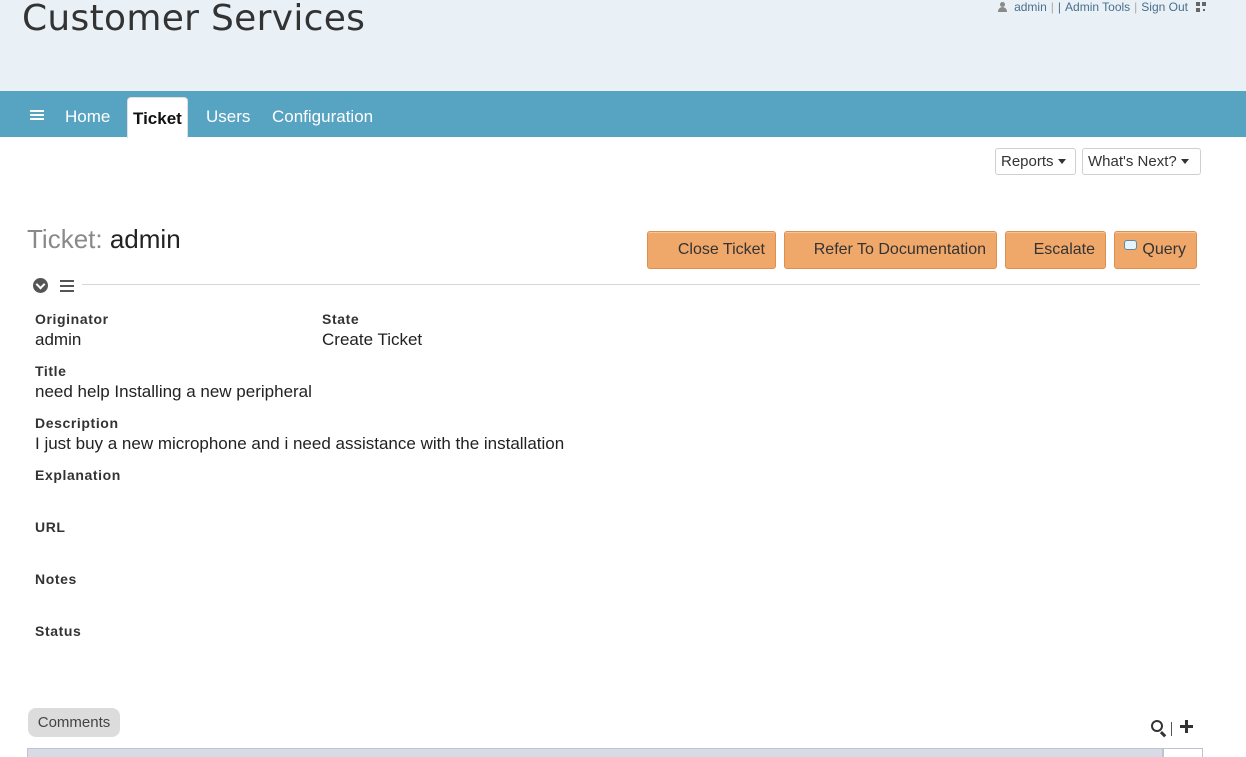 The height and width of the screenshot is (757, 1246). I want to click on state-value: Create Ticket, so click(372, 339).